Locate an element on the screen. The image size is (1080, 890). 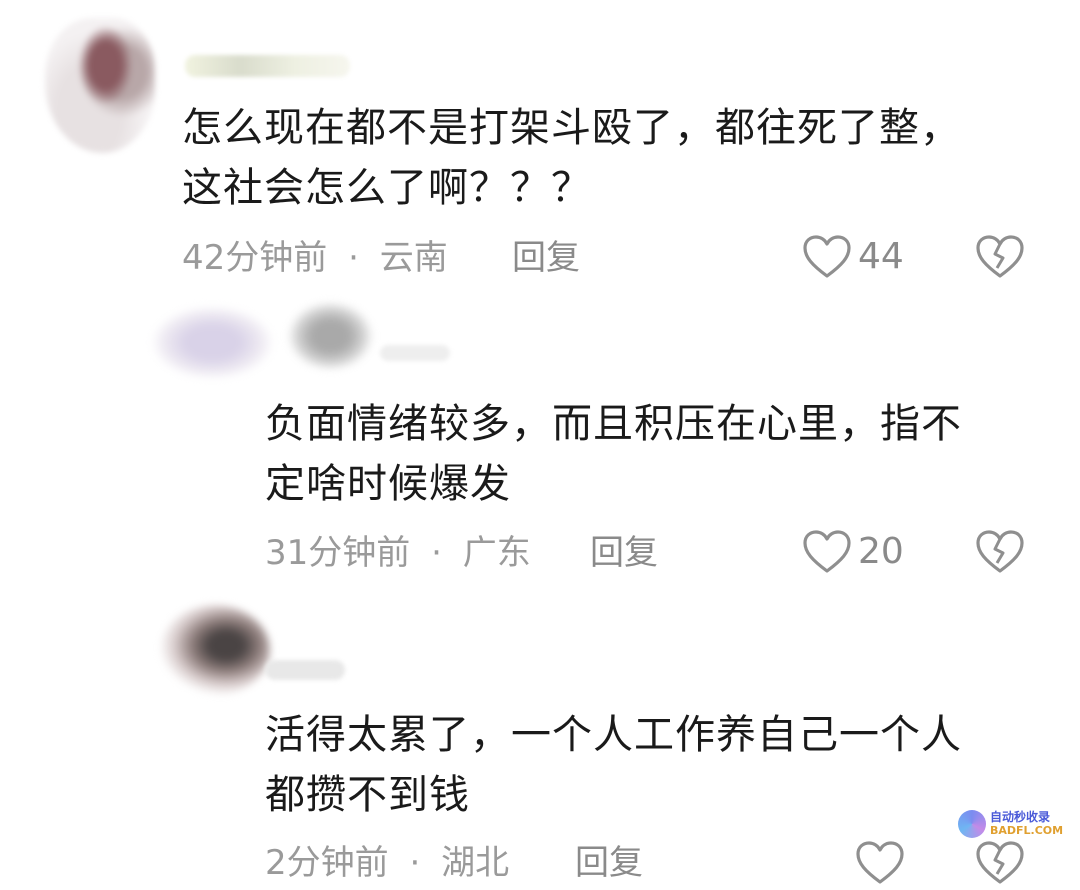
comment-text-line: 这社会怎么了啊？？？ is located at coordinates (387, 188).